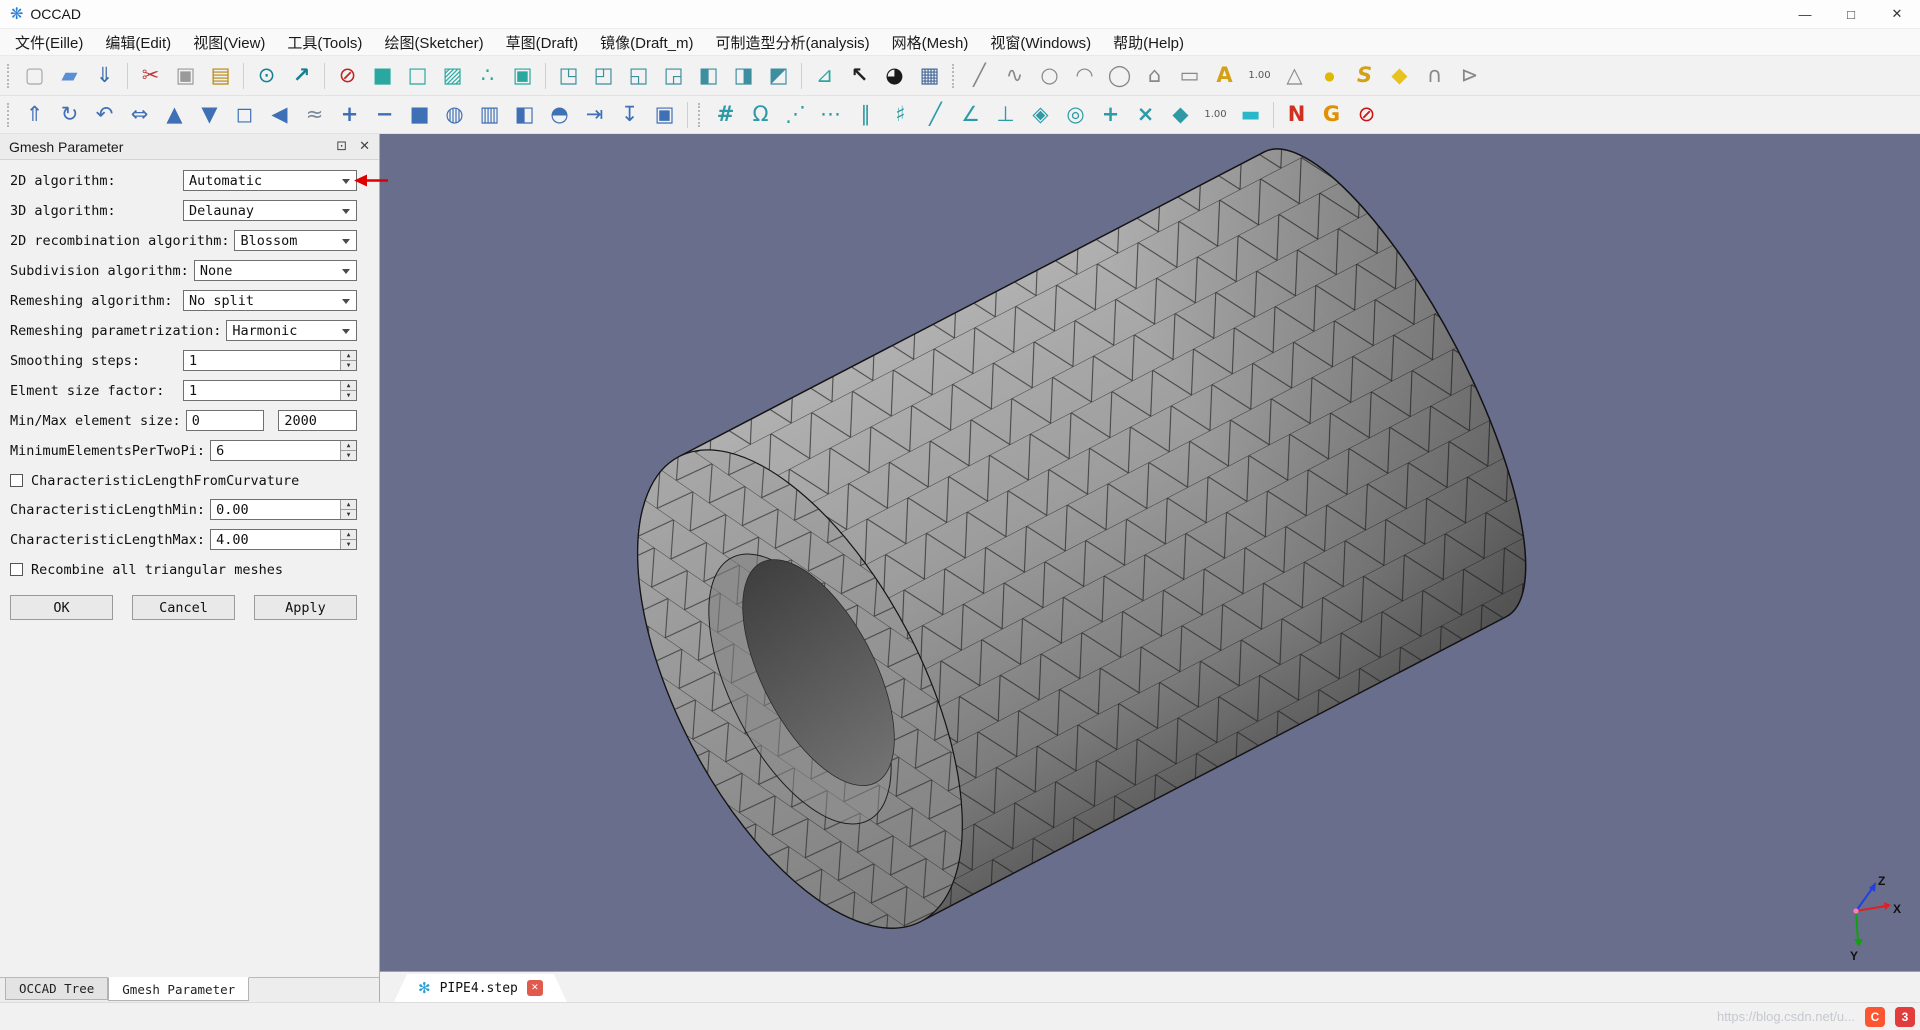  What do you see at coordinates (295, 240) in the screenshot?
I see `2d-recombination-select: Blossom` at bounding box center [295, 240].